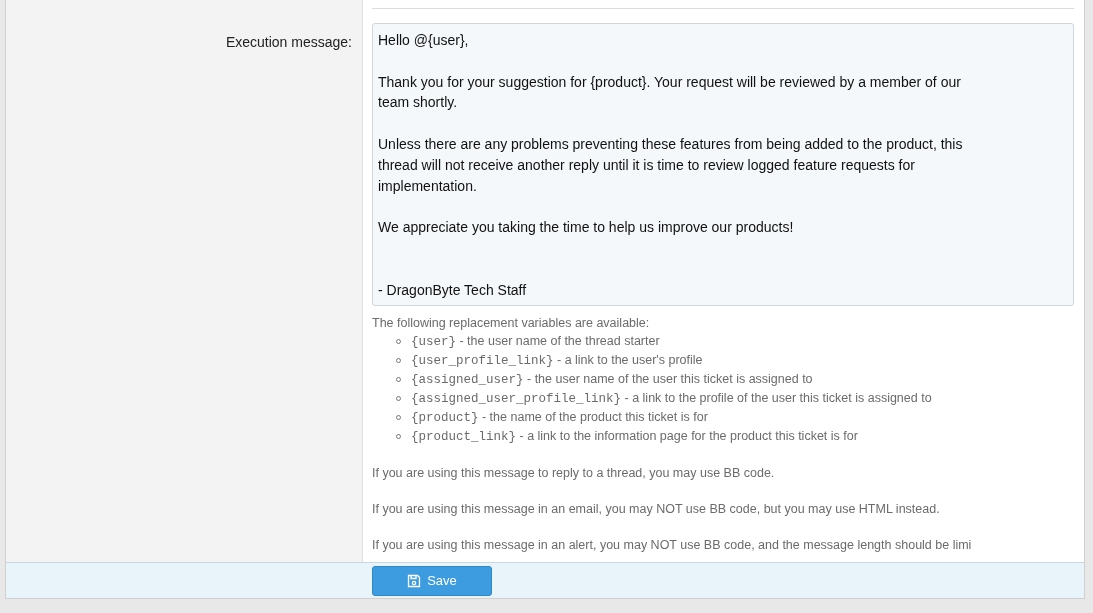 The height and width of the screenshot is (613, 1093). I want to click on variable-description: {product_link} - a link to the information page for the product this ticket is for, so click(634, 437).